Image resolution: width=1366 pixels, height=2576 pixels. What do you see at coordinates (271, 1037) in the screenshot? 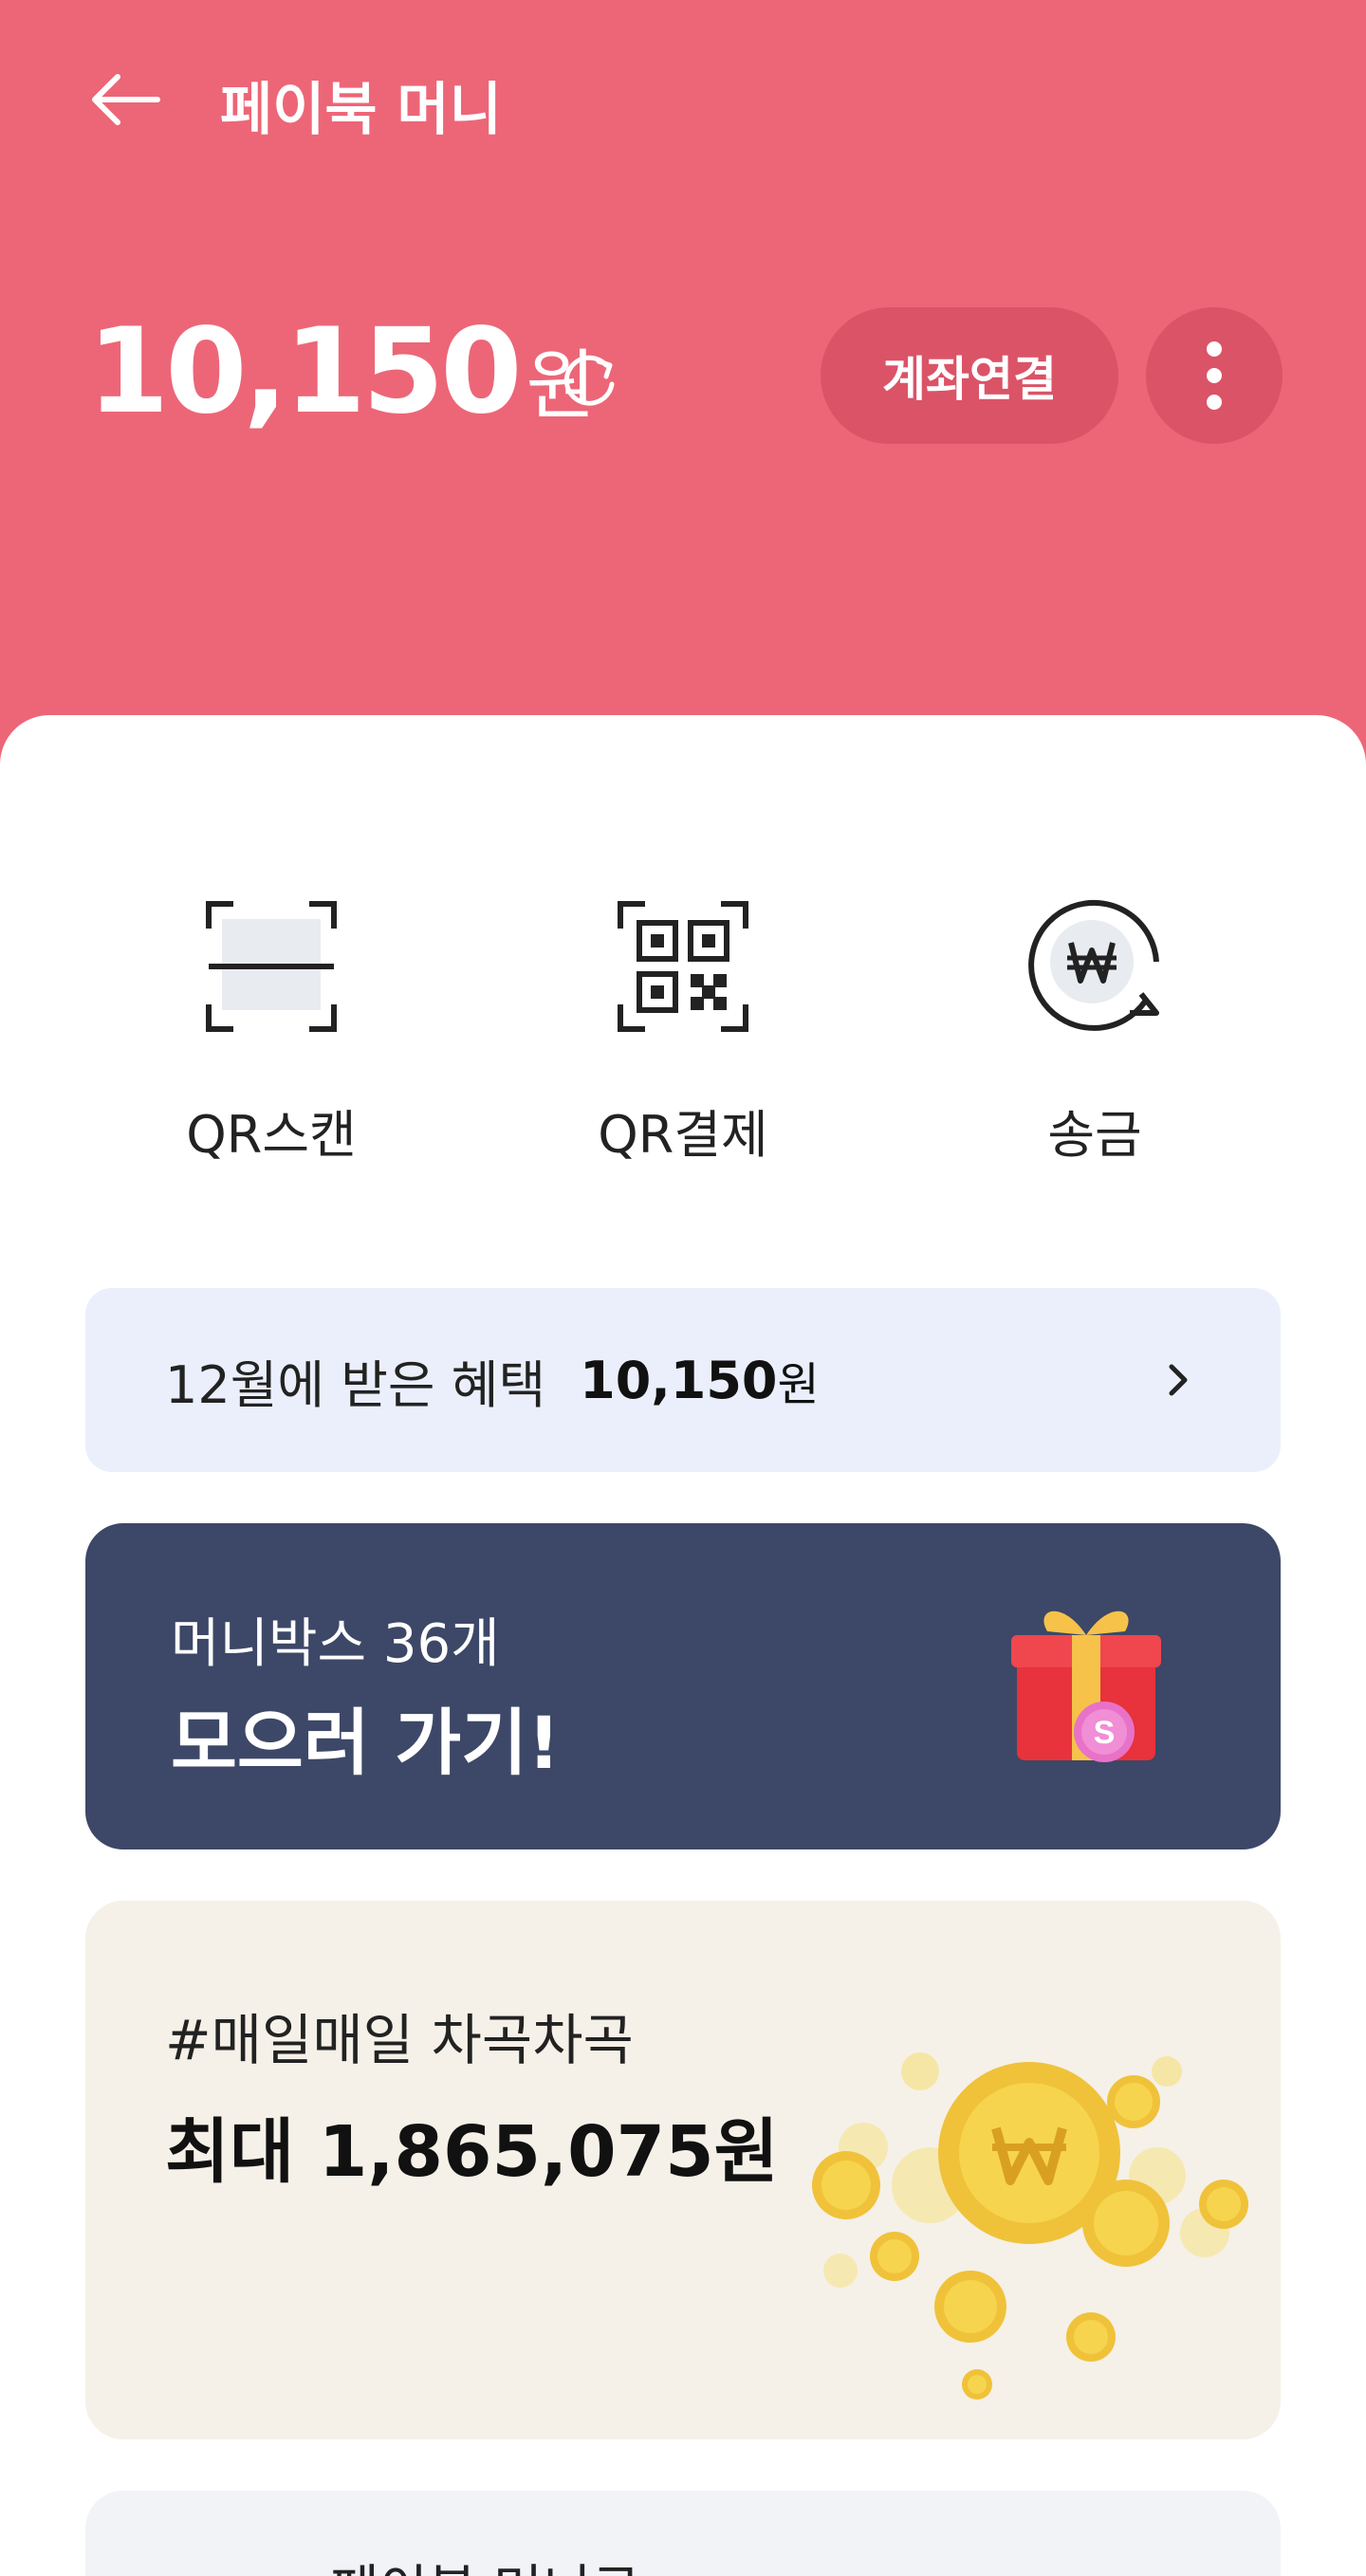
I see `qr-scan-button: QR스캔` at bounding box center [271, 1037].